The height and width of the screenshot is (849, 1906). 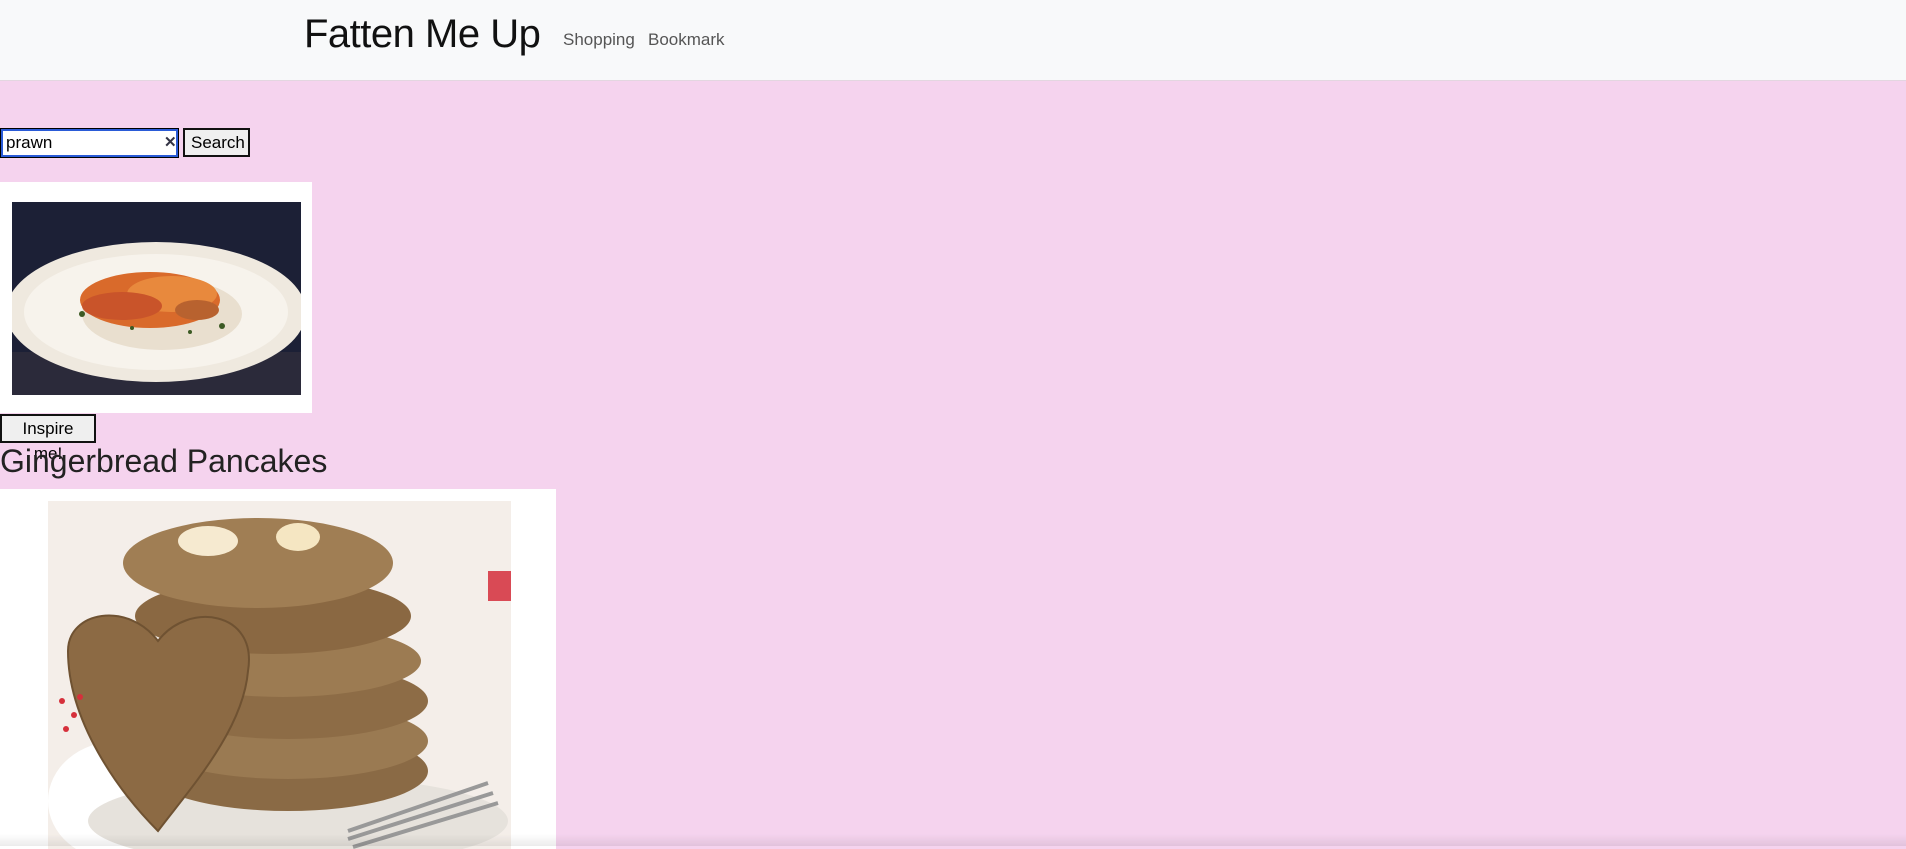 I want to click on inspire-me-button: Inspire me!, so click(x=48, y=438).